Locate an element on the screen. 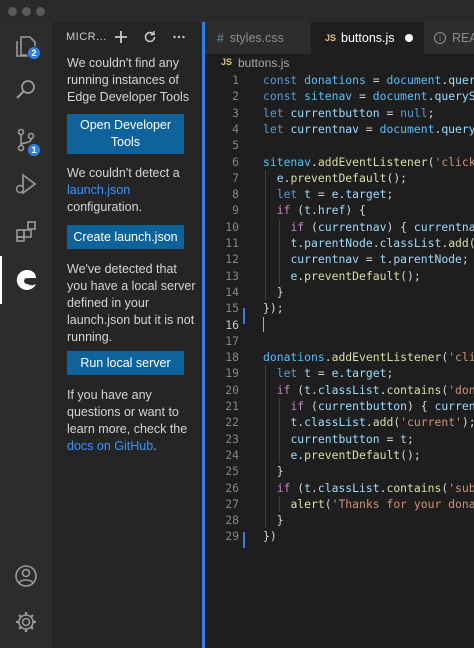 The height and width of the screenshot is (648, 474). line-number: 6 is located at coordinates (235, 161).